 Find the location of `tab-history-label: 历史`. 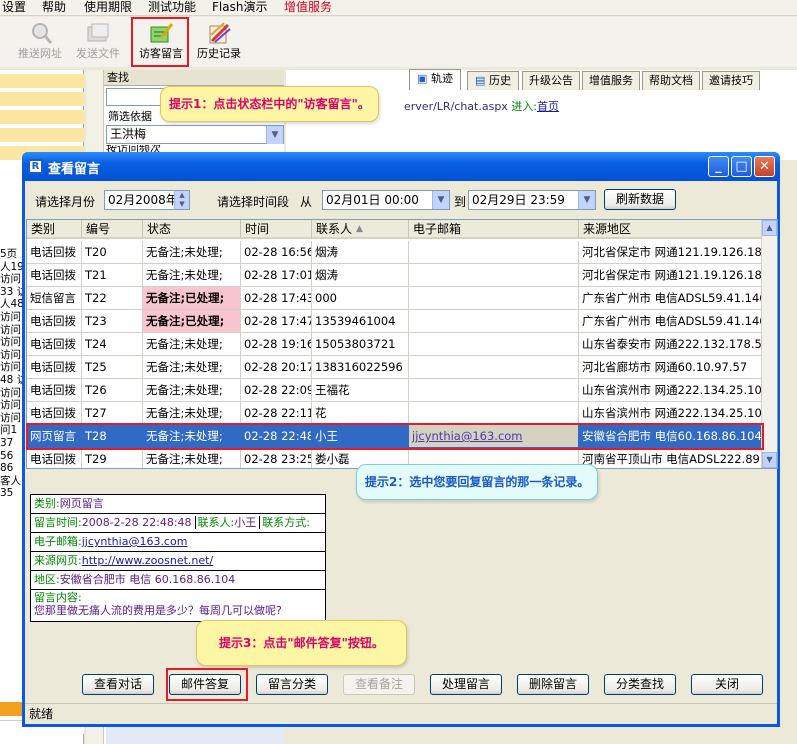

tab-history-label: 历史 is located at coordinates (499, 80).